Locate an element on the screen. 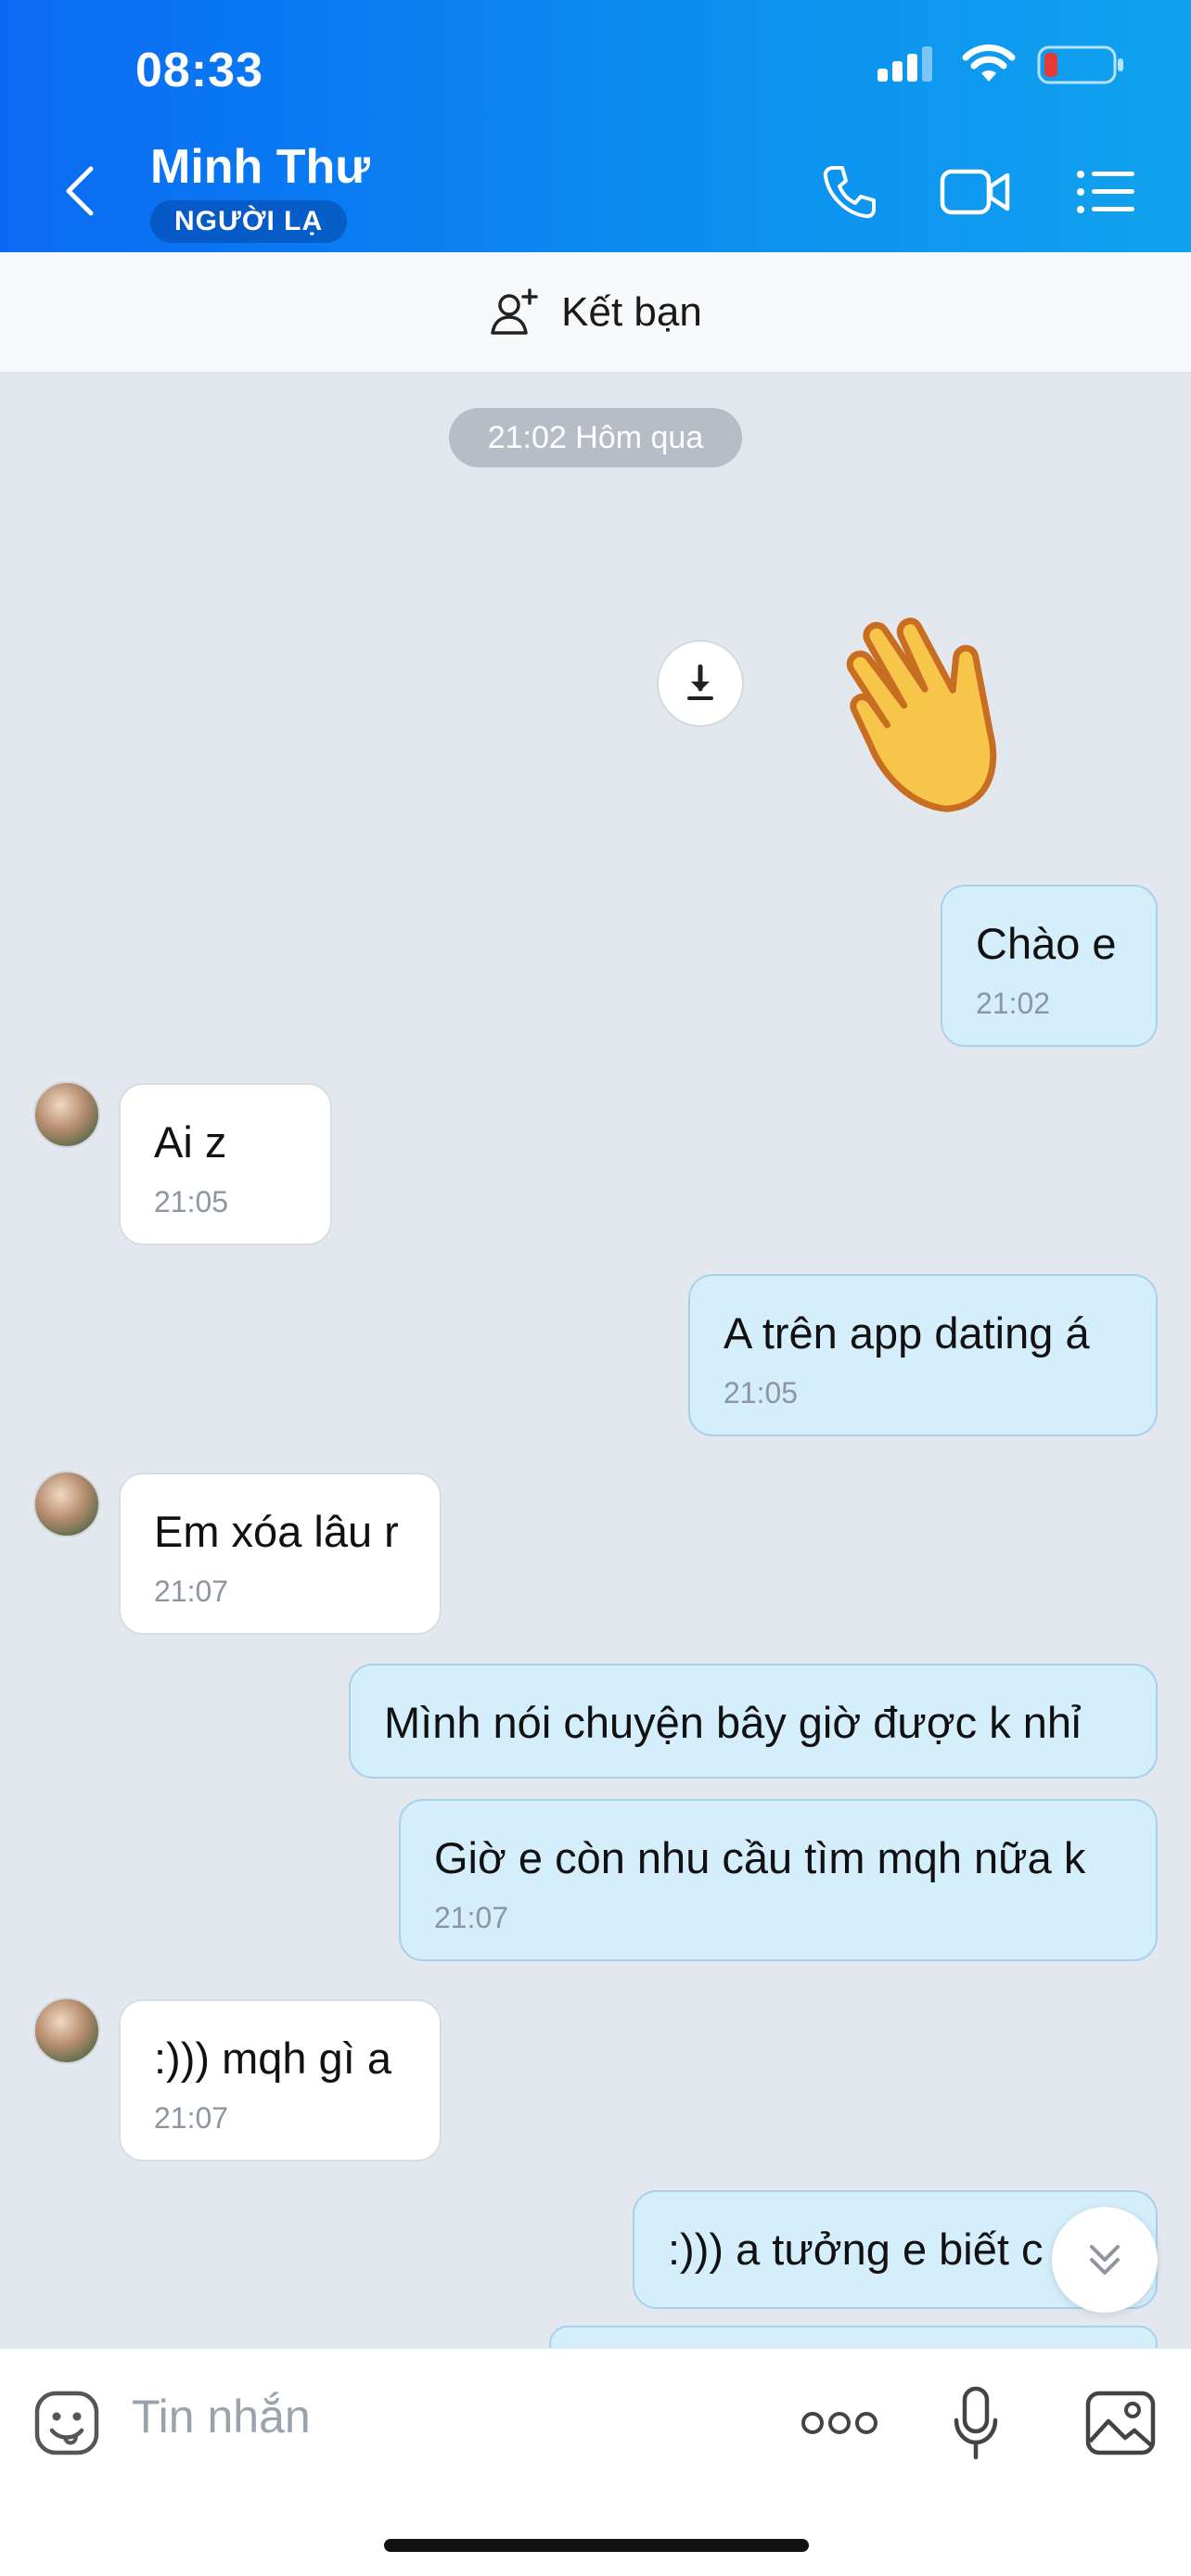 Image resolution: width=1191 pixels, height=2576 pixels. sticker-button is located at coordinates (67, 2423).